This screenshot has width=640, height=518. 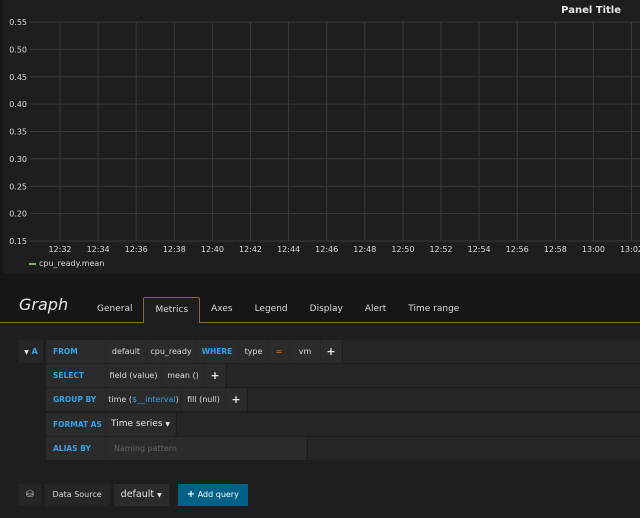 What do you see at coordinates (18, 49) in the screenshot?
I see `y-tick-label: 0.50` at bounding box center [18, 49].